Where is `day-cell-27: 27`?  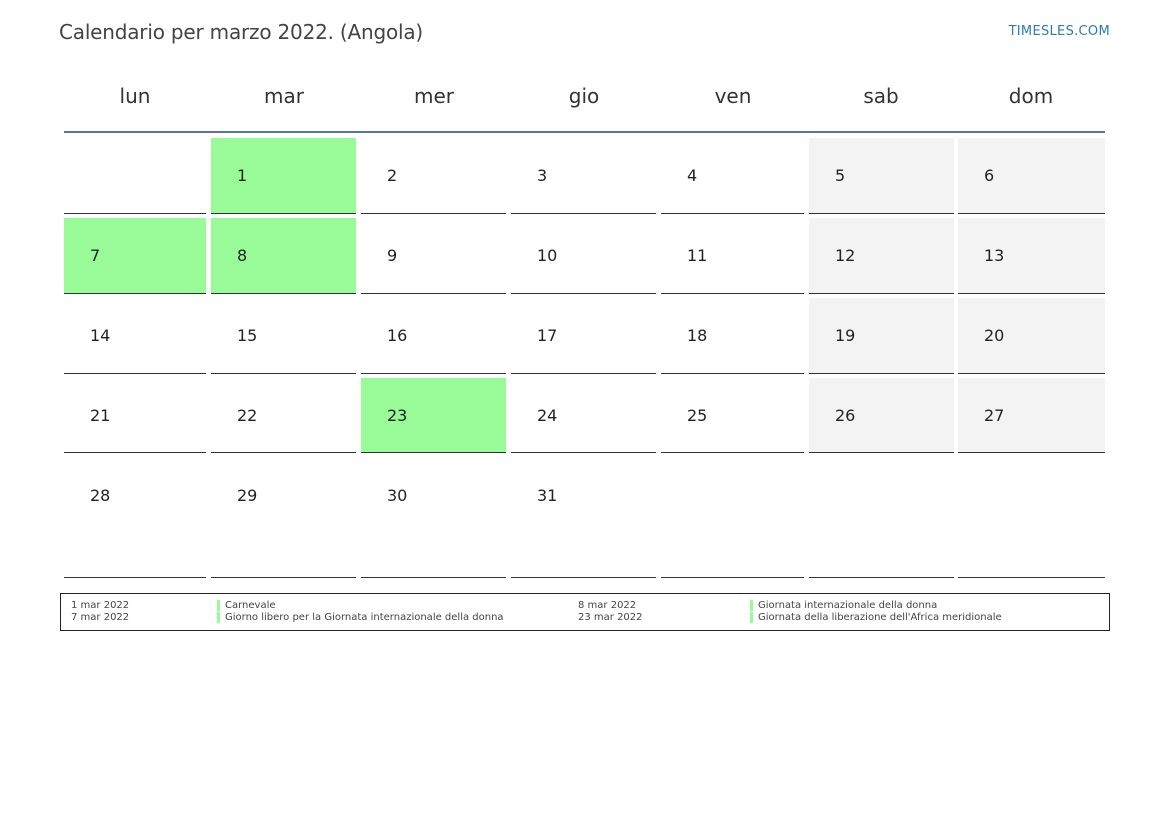
day-cell-27: 27 is located at coordinates (1031, 415).